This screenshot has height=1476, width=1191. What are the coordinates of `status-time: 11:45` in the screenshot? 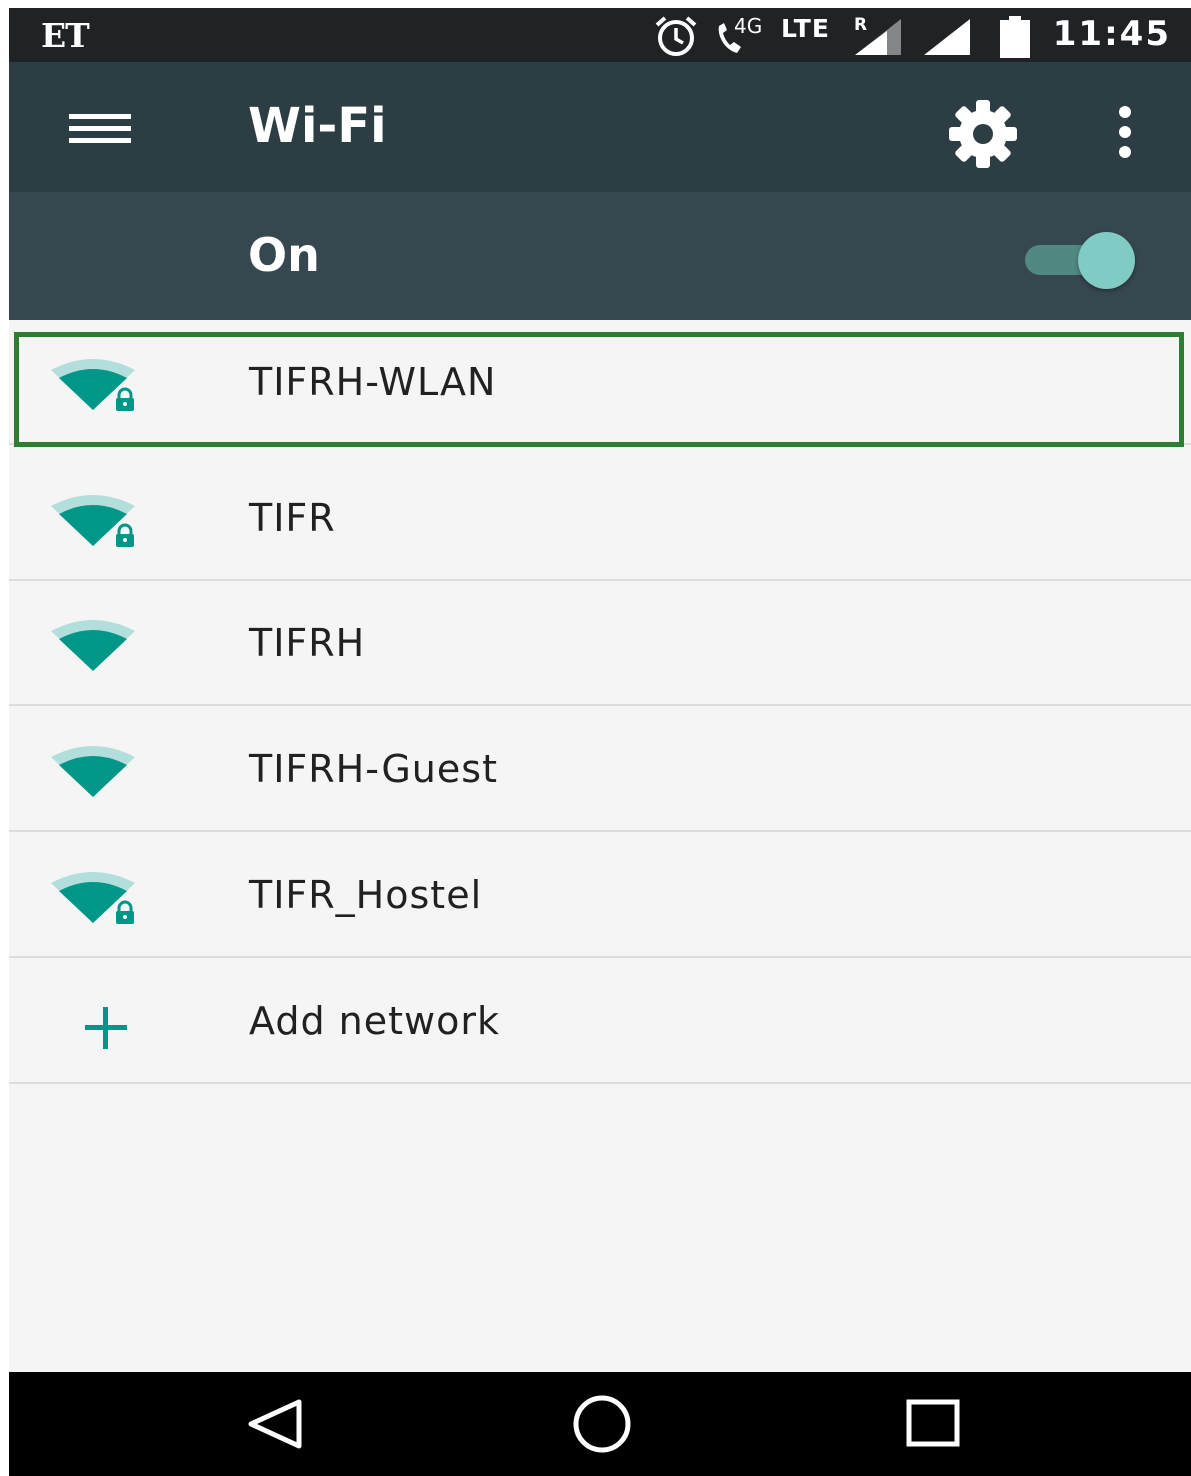 It's located at (1111, 34).